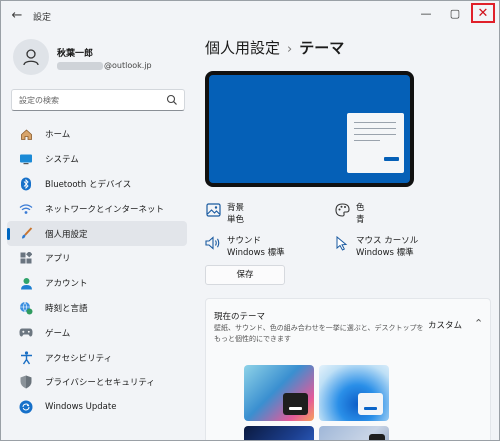  What do you see at coordinates (322, 48) in the screenshot?
I see `page-title: テーマ` at bounding box center [322, 48].